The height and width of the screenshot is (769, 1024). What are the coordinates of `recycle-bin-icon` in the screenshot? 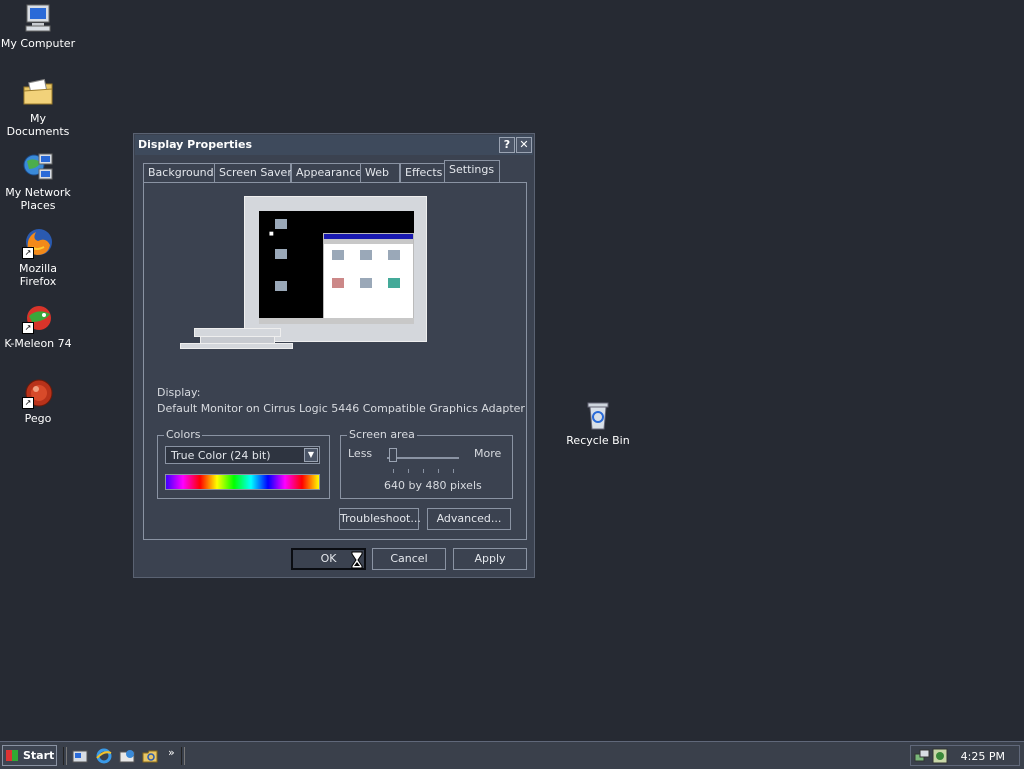 It's located at (598, 415).